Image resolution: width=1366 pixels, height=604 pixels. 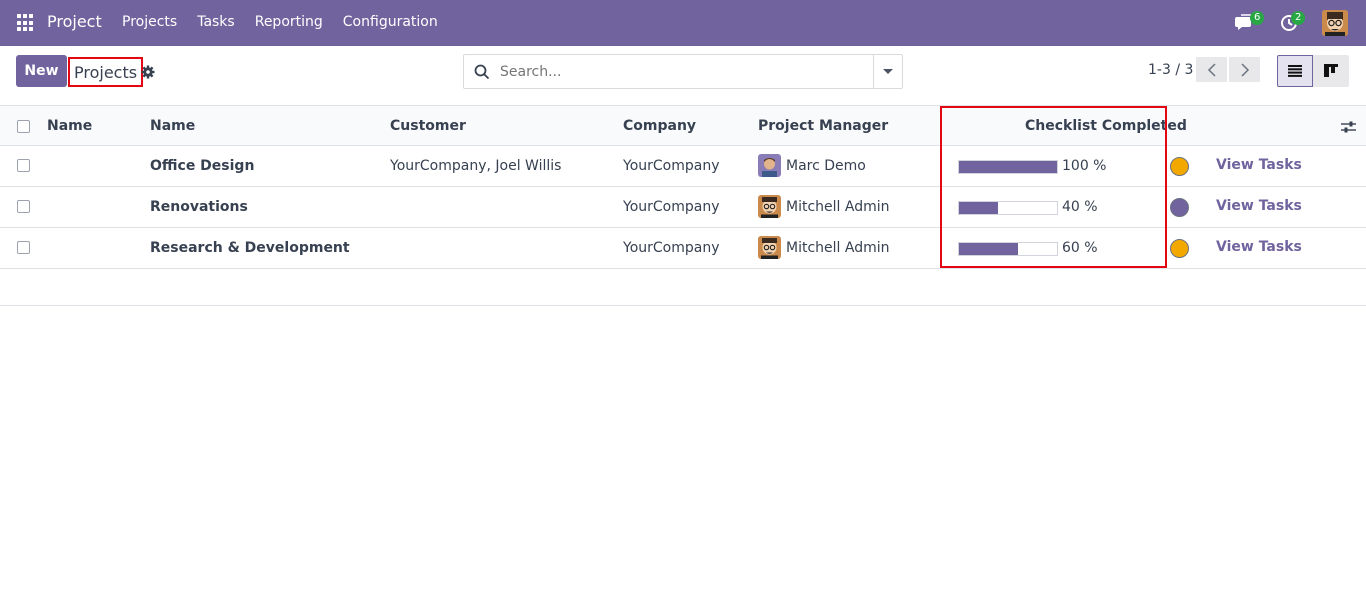 I want to click on project-customer: YourCompany, Joel Willis, so click(x=476, y=166).